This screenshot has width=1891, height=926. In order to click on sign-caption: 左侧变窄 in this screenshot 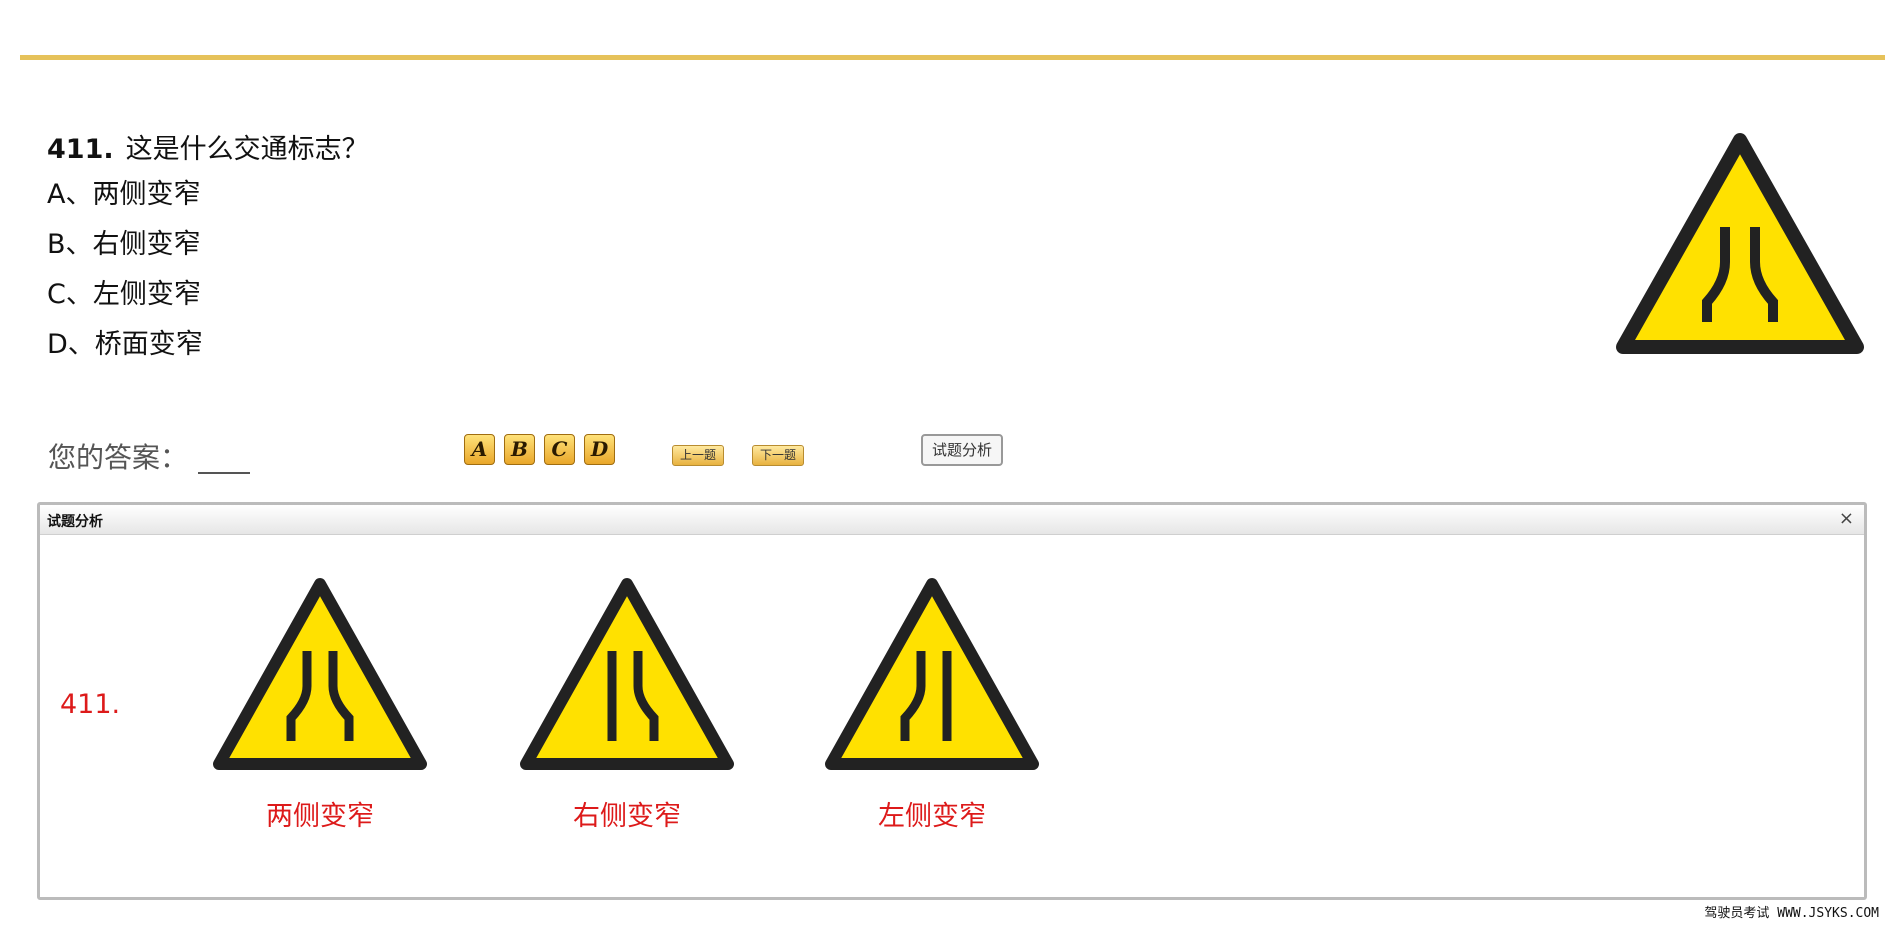, I will do `click(932, 816)`.